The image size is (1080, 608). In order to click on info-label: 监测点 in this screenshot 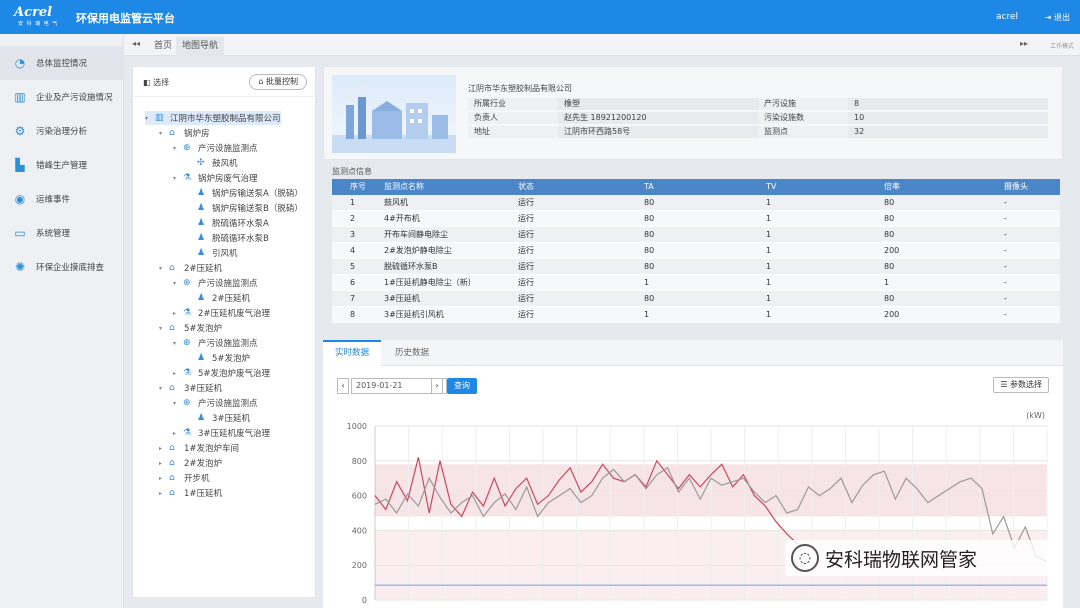, I will do `click(803, 132)`.